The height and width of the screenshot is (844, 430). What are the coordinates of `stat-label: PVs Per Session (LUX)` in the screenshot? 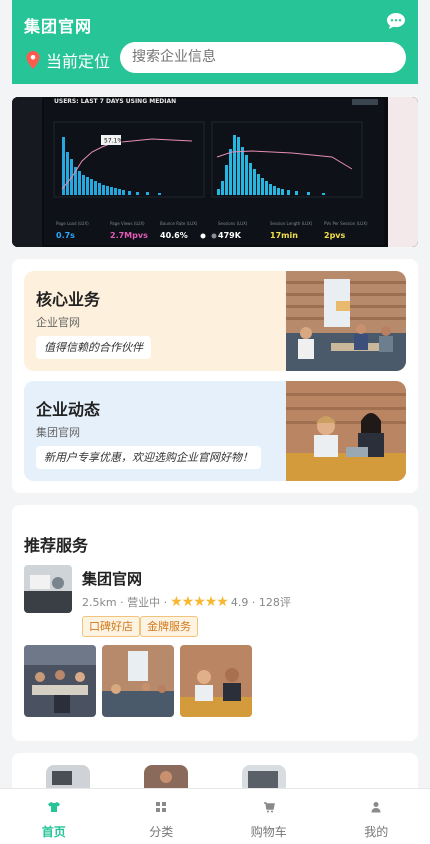 It's located at (346, 223).